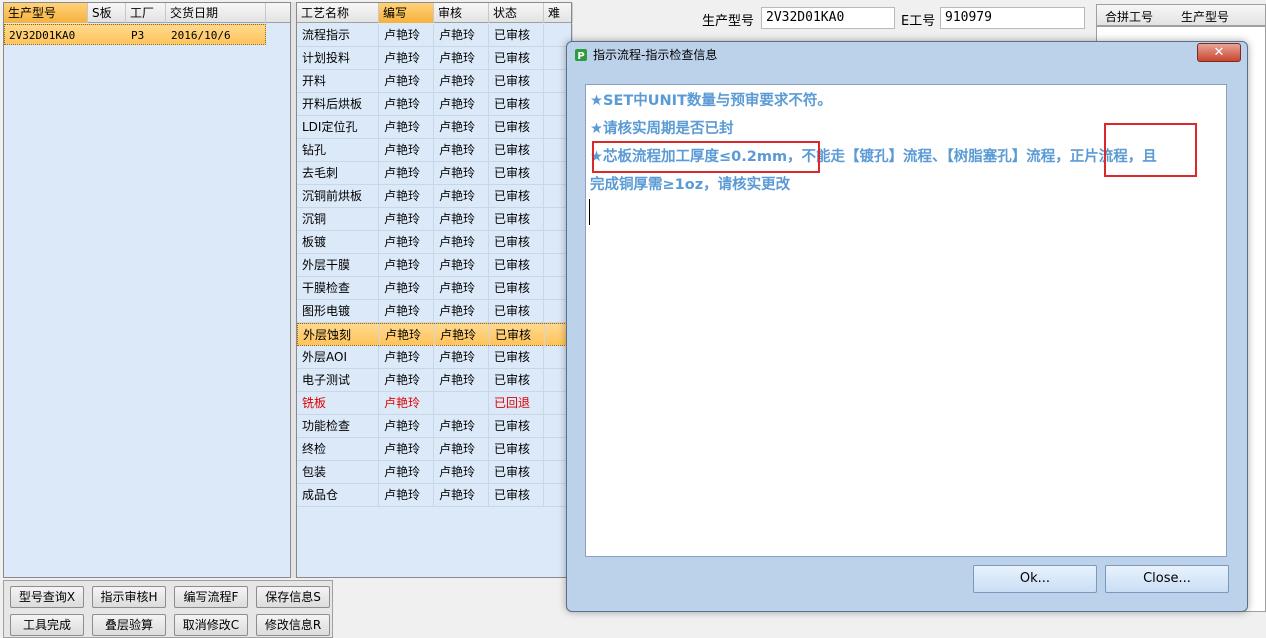 The height and width of the screenshot is (638, 1266). I want to click on header-delivery-date: 交货日期, so click(216, 13).